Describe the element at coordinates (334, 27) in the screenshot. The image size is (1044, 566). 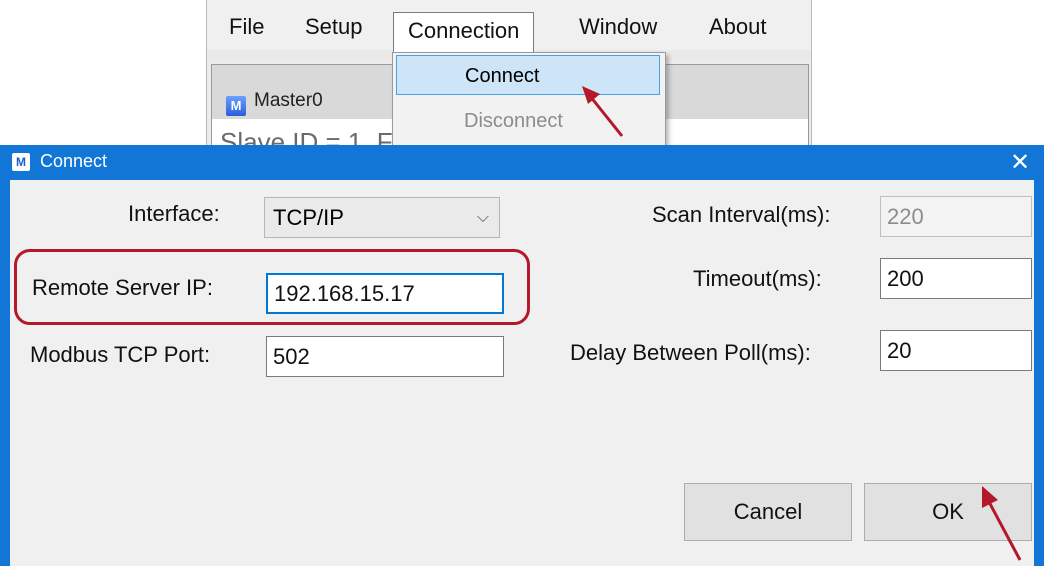
I see `menu-setup: Setup` at that location.